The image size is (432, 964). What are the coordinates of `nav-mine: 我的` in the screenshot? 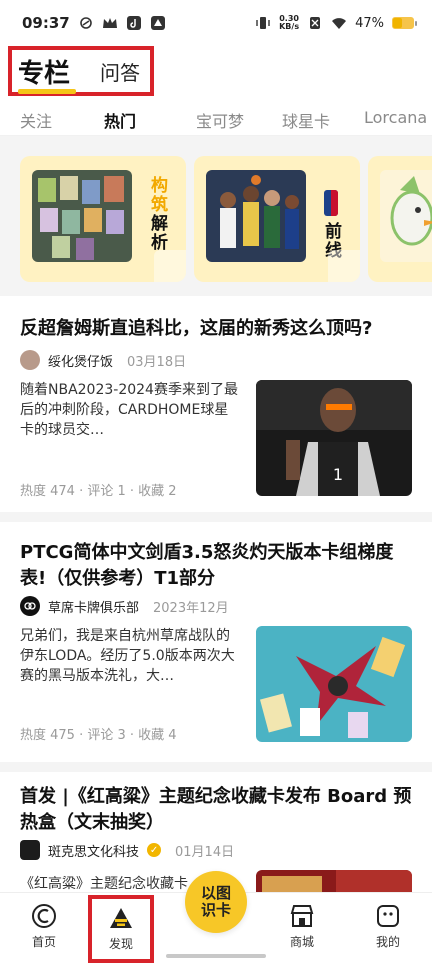 It's located at (388, 926).